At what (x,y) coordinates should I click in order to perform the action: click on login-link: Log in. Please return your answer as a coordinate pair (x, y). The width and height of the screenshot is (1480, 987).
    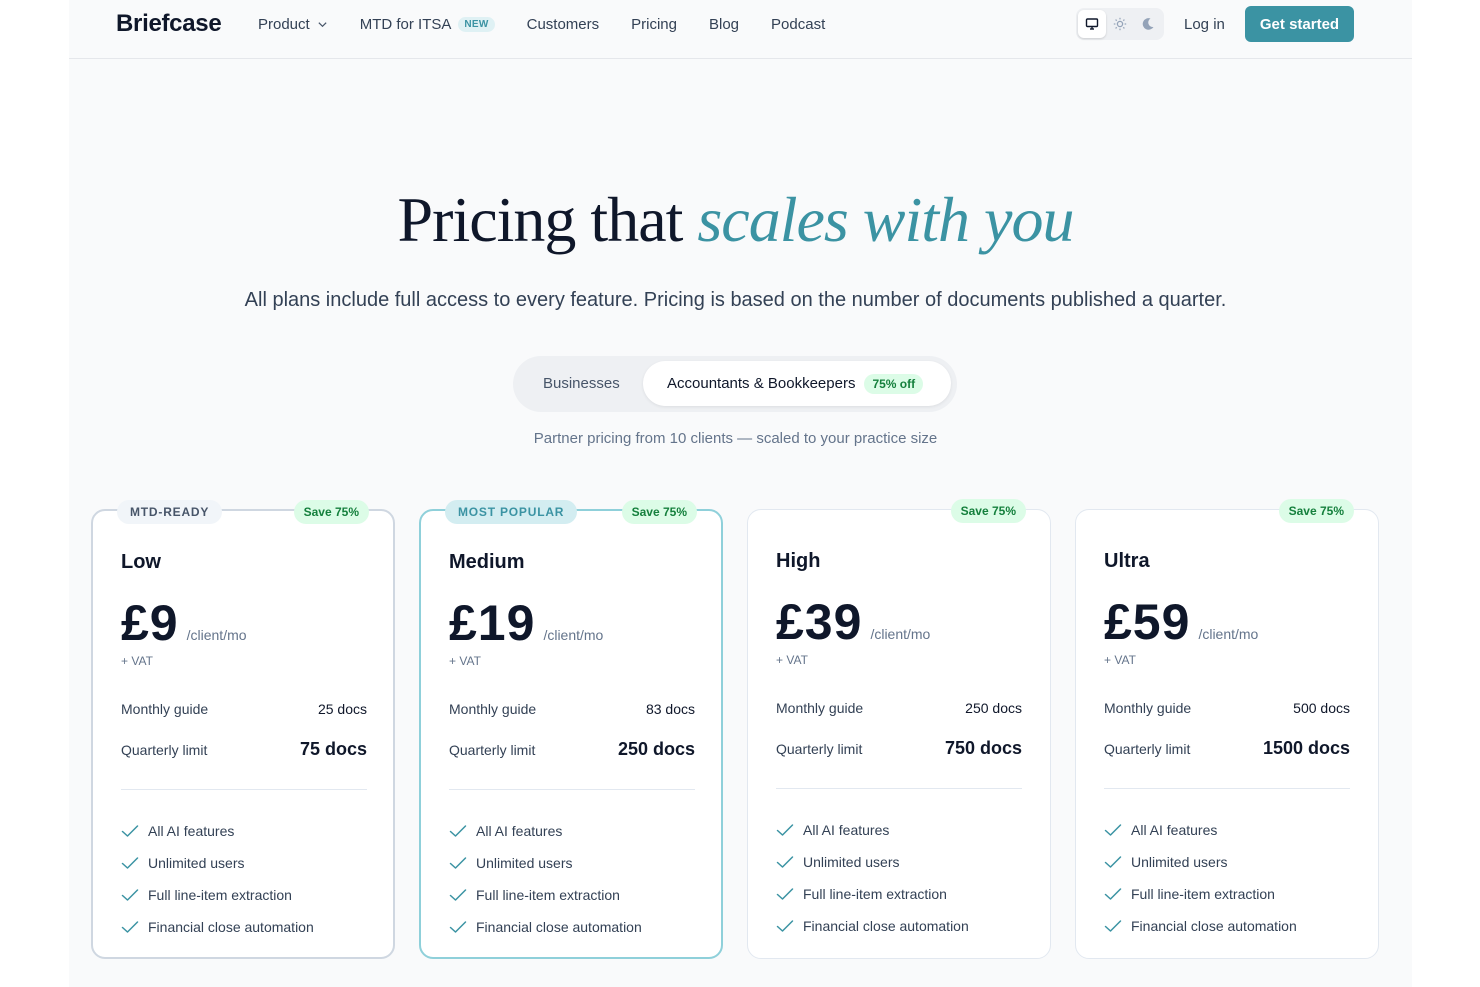
    Looking at the image, I should click on (1204, 24).